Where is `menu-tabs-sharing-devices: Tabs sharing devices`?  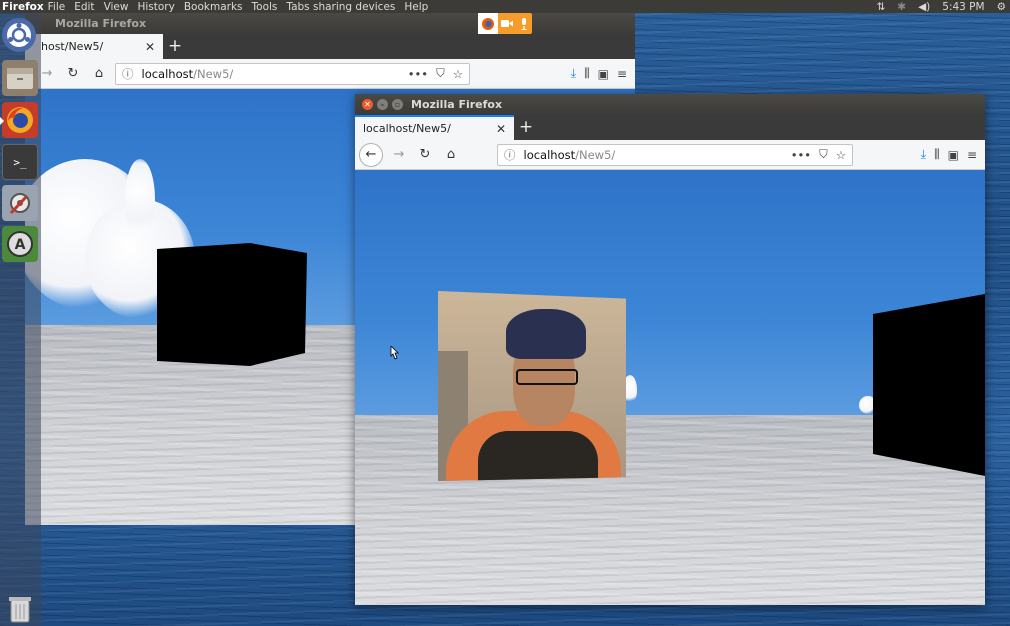
menu-tabs-sharing-devices: Tabs sharing devices is located at coordinates (340, 7).